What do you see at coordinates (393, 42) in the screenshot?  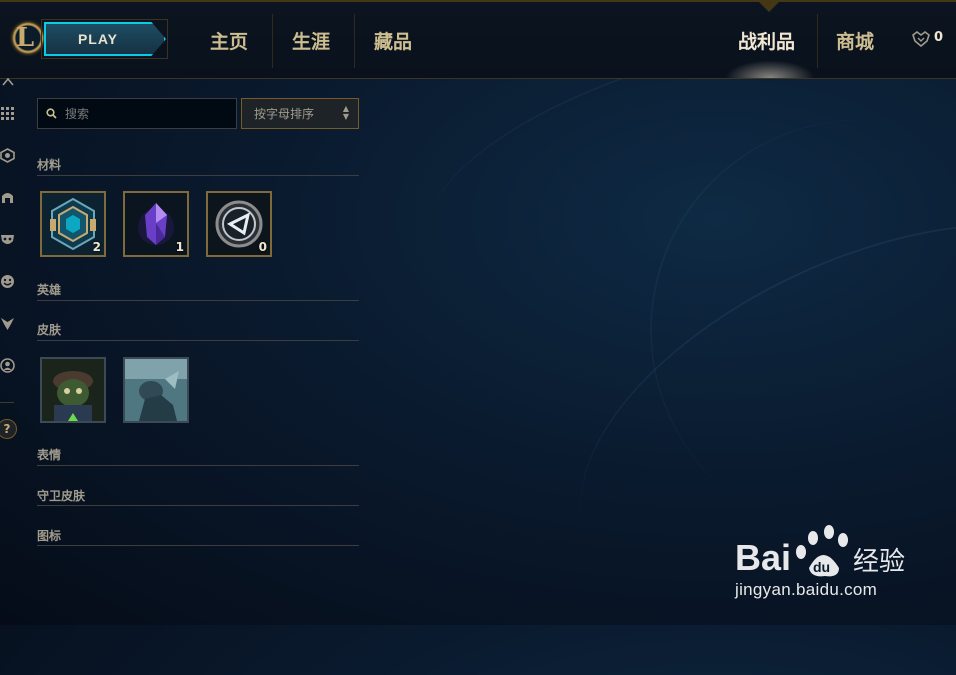 I see `tab-collection: 藏品` at bounding box center [393, 42].